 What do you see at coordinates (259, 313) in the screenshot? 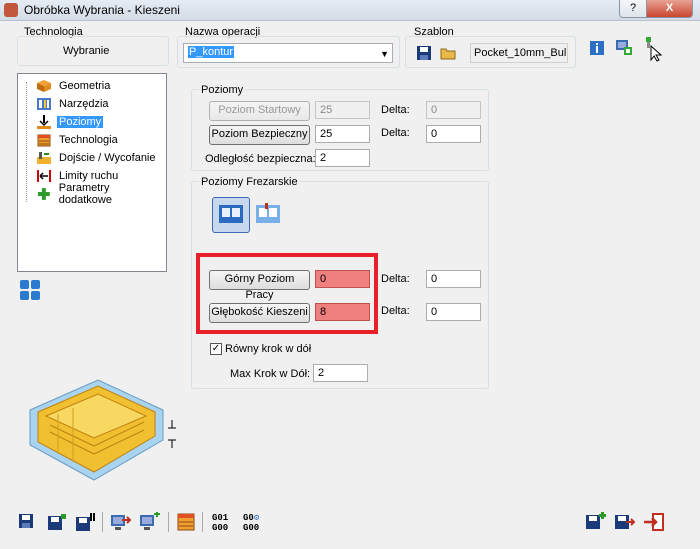
I see `pocket-depth-button: Głębokość Kieszeni` at bounding box center [259, 313].